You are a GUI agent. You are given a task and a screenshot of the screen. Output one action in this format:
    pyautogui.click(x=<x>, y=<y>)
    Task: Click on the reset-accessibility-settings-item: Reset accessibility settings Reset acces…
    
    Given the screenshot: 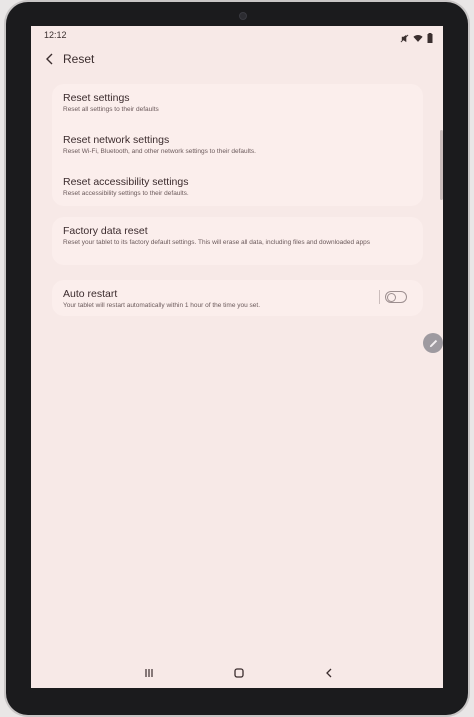 What is the action you would take?
    pyautogui.click(x=237, y=187)
    